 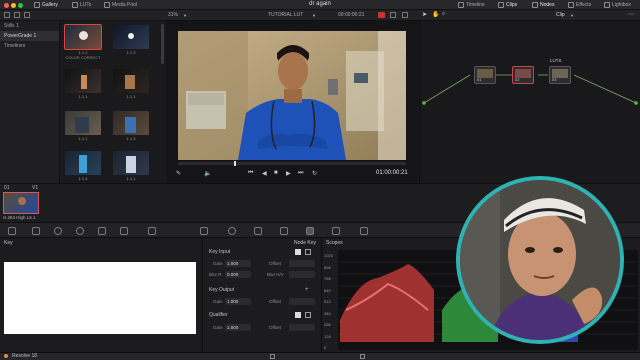 What do you see at coordinates (238, 274) in the screenshot?
I see `blur-radius-field: 0.000` at bounding box center [238, 274].